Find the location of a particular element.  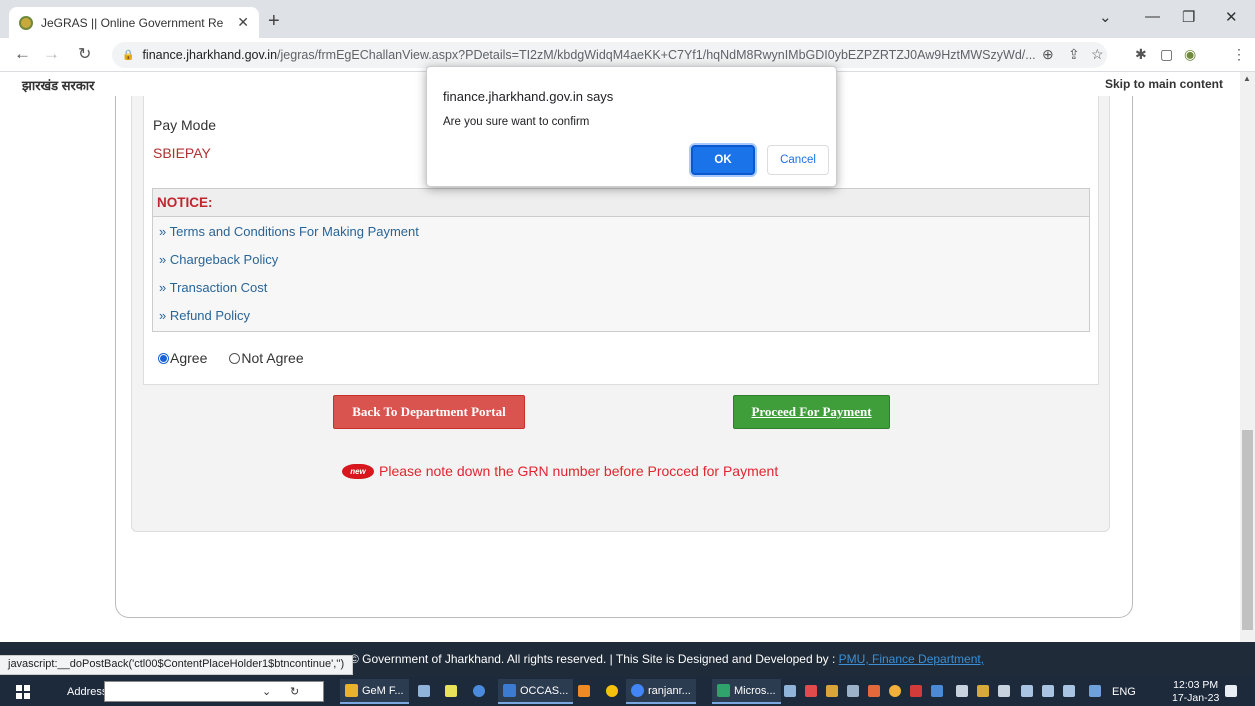

vlc-icon is located at coordinates (584, 691).